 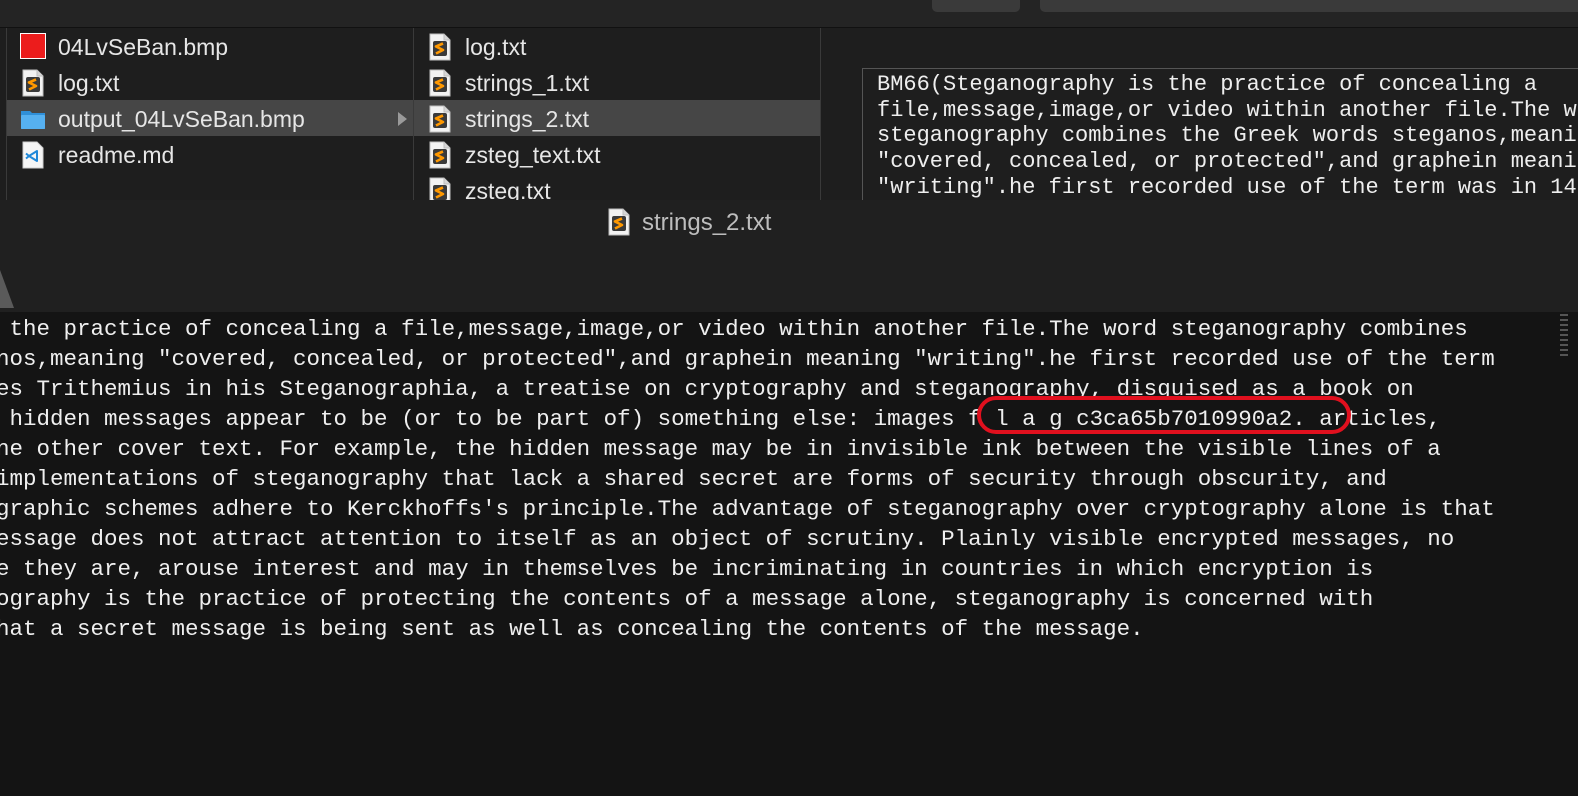 I want to click on file-item: 04LvSeBan.bmp, so click(x=210, y=46).